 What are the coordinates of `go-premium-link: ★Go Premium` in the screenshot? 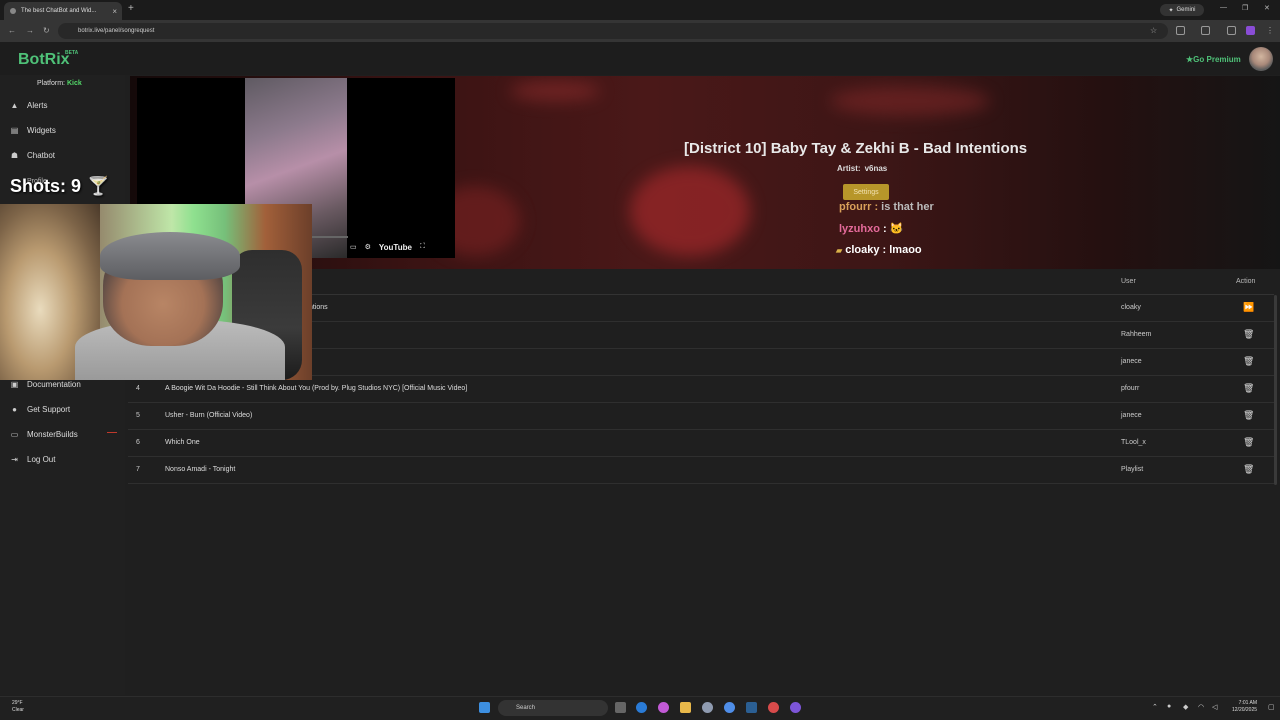 It's located at (1213, 59).